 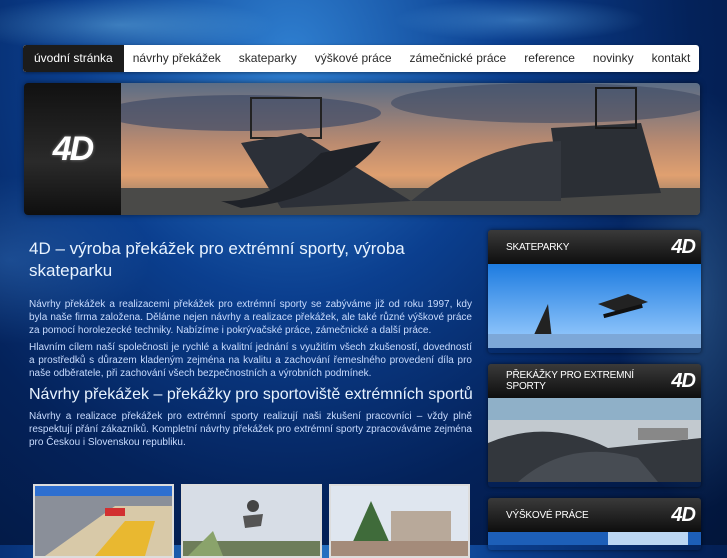 I want to click on gallery-photo-outdoor-park, so click(x=399, y=521).